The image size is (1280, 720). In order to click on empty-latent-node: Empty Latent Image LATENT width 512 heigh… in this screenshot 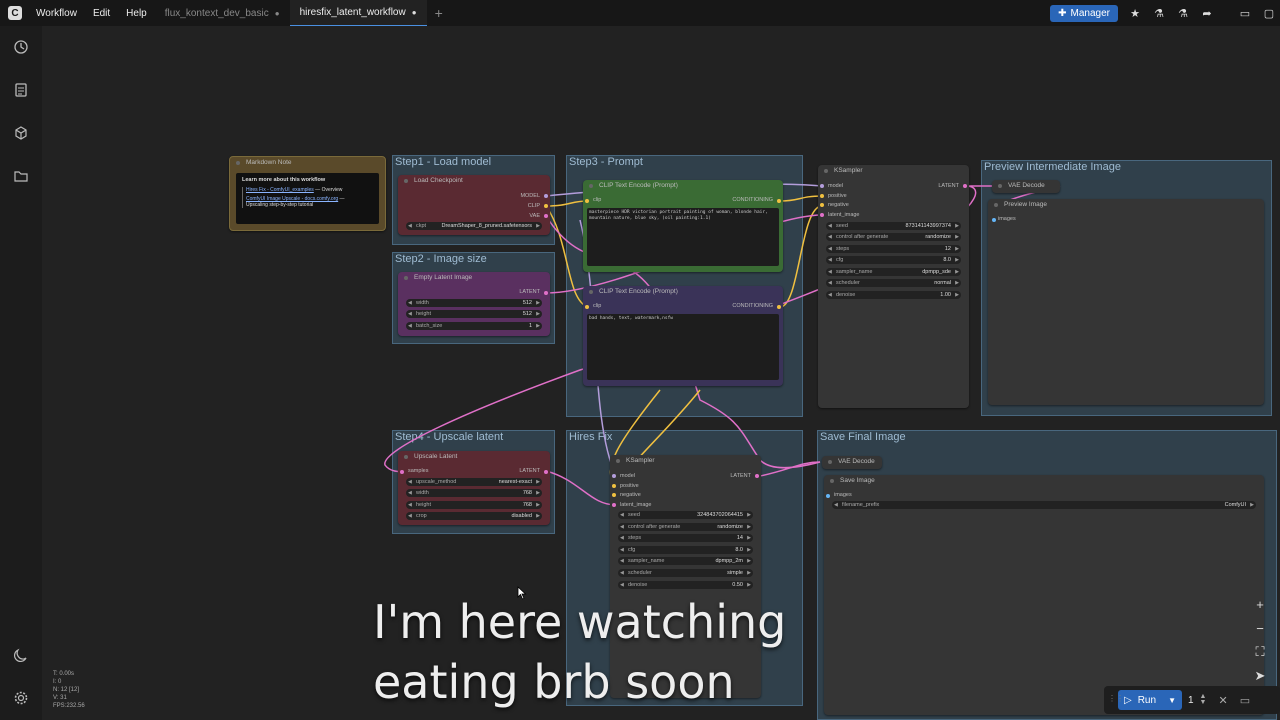, I will do `click(474, 304)`.